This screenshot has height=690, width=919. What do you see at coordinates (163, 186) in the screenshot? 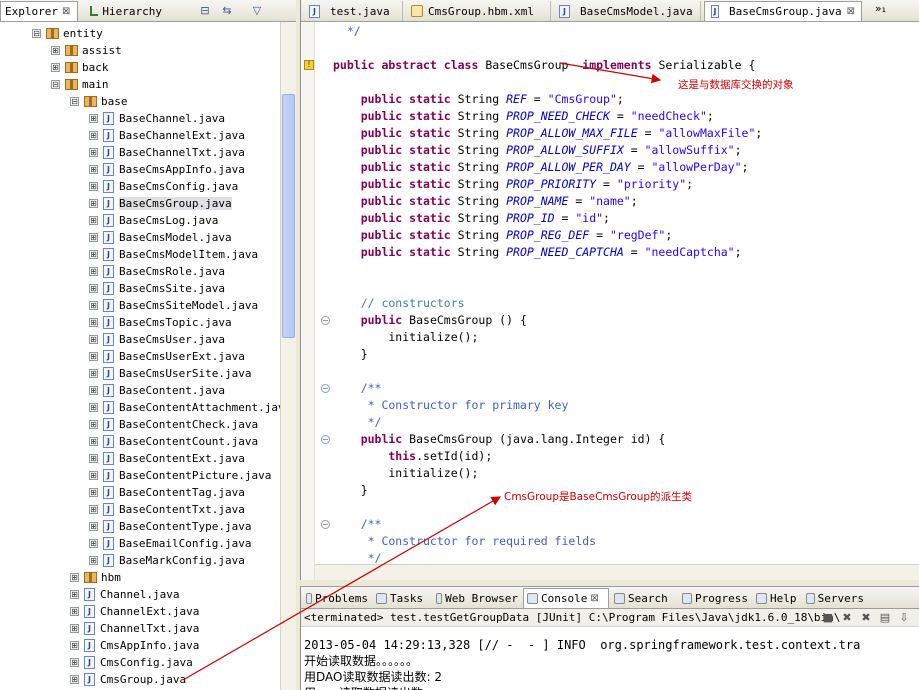
I see `tree-item: ⊞ J BaseCmsConfig.java` at bounding box center [163, 186].